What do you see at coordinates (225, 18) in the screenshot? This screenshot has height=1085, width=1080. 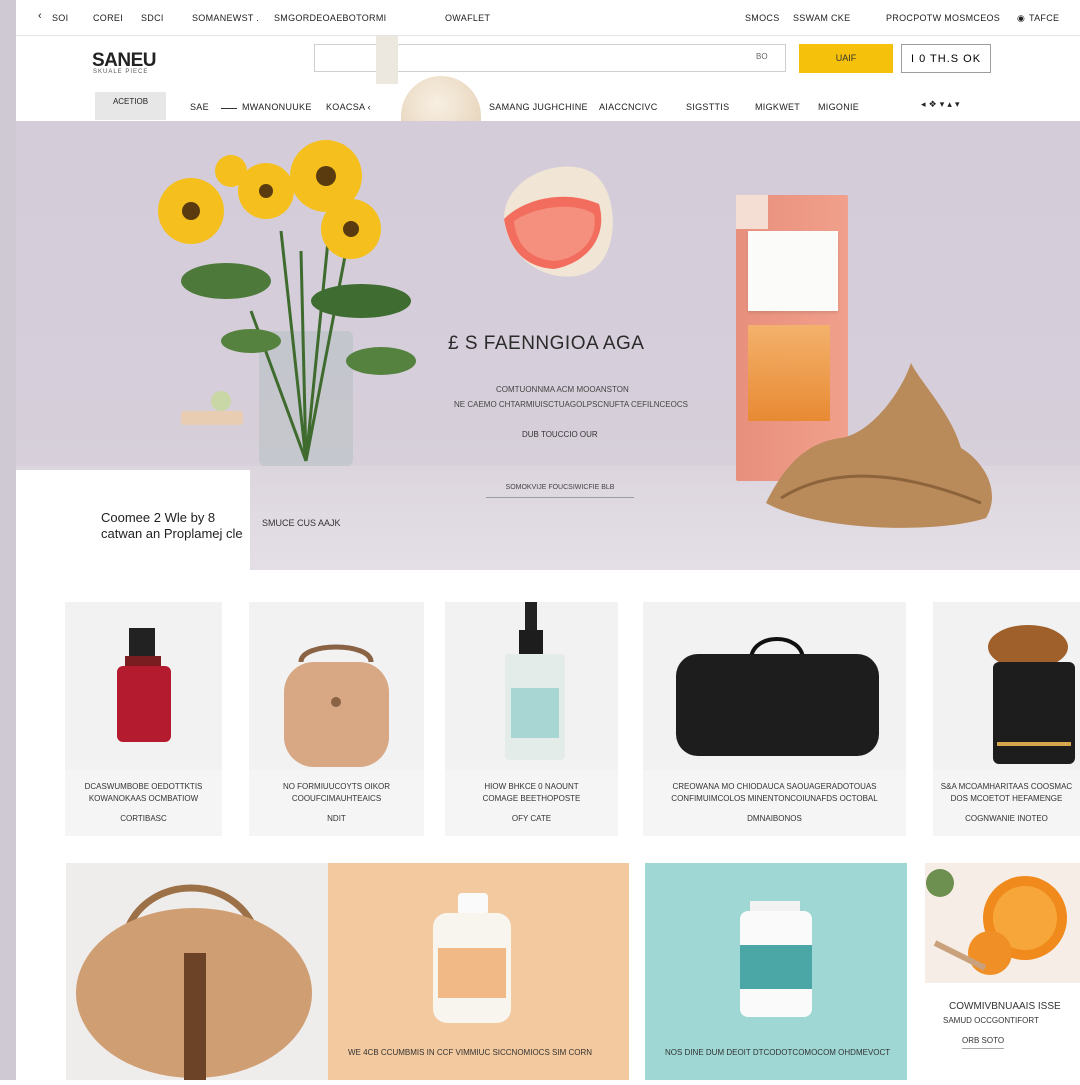 I see `topbar-link-4: SOMANEWST .` at bounding box center [225, 18].